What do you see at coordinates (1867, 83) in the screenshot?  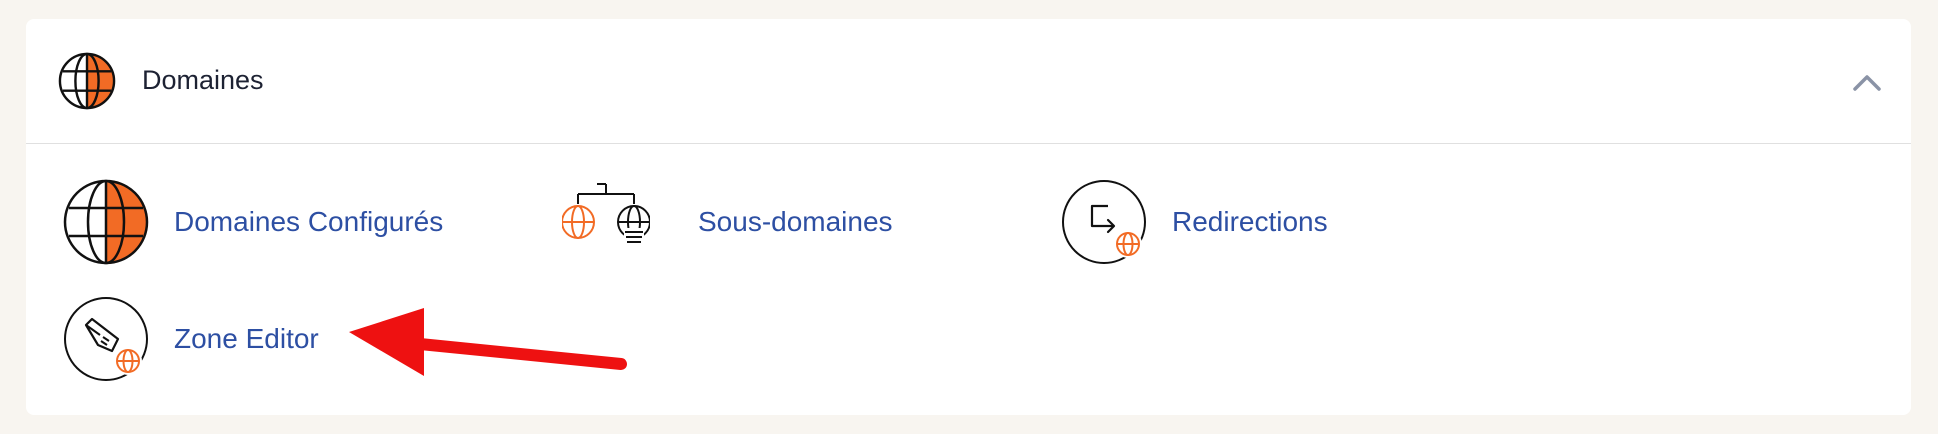 I see `chevron-up-icon` at bounding box center [1867, 83].